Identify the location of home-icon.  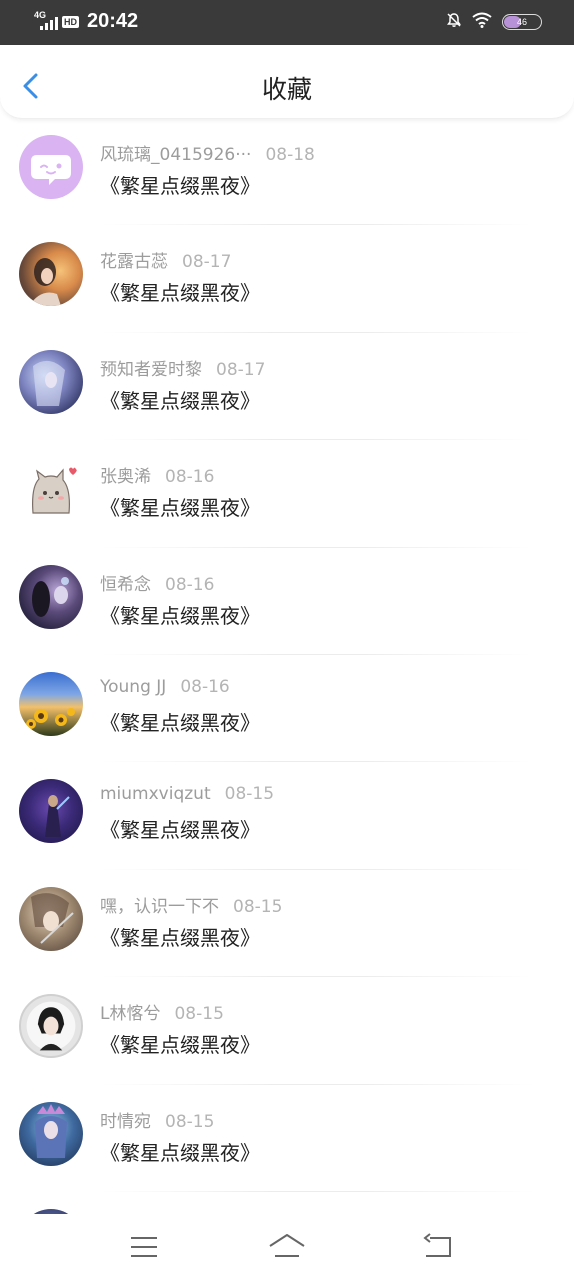
(287, 1245).